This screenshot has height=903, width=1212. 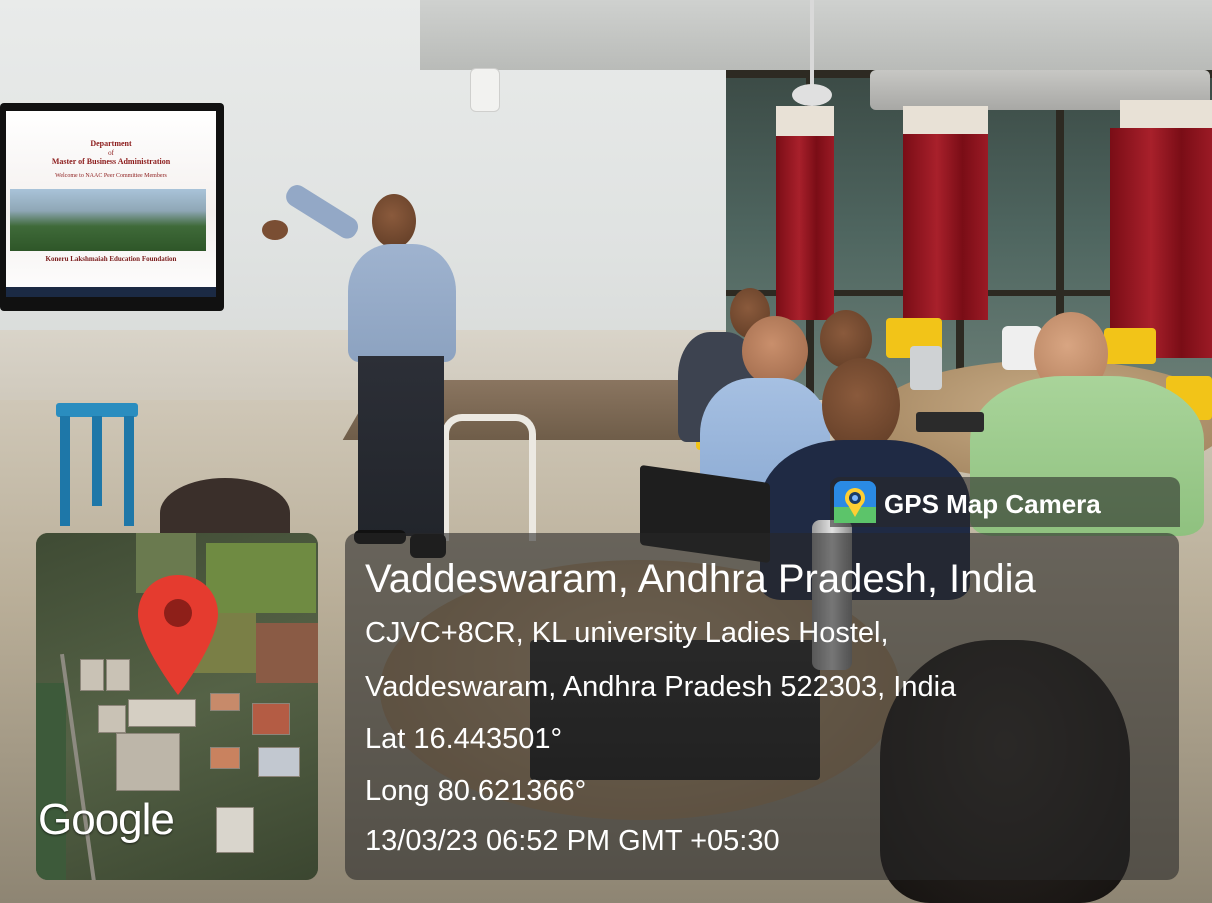 What do you see at coordinates (572, 841) in the screenshot?
I see `datetime: 13/03/23 06:52 PM GMT +05:30` at bounding box center [572, 841].